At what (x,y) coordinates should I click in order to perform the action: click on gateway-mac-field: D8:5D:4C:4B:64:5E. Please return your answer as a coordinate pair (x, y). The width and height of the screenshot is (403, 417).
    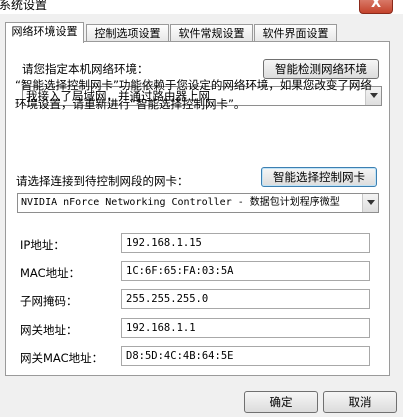
    Looking at the image, I should click on (245, 356).